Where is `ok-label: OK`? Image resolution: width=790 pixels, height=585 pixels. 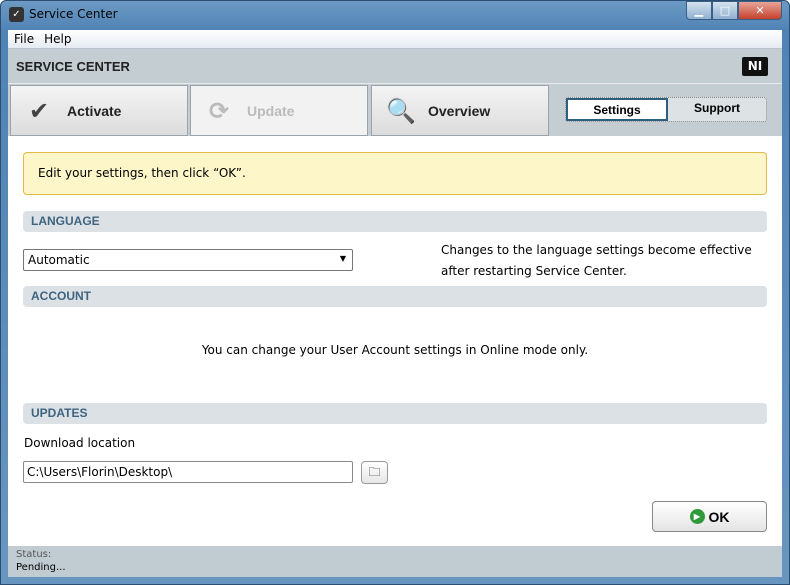
ok-label: OK is located at coordinates (719, 516).